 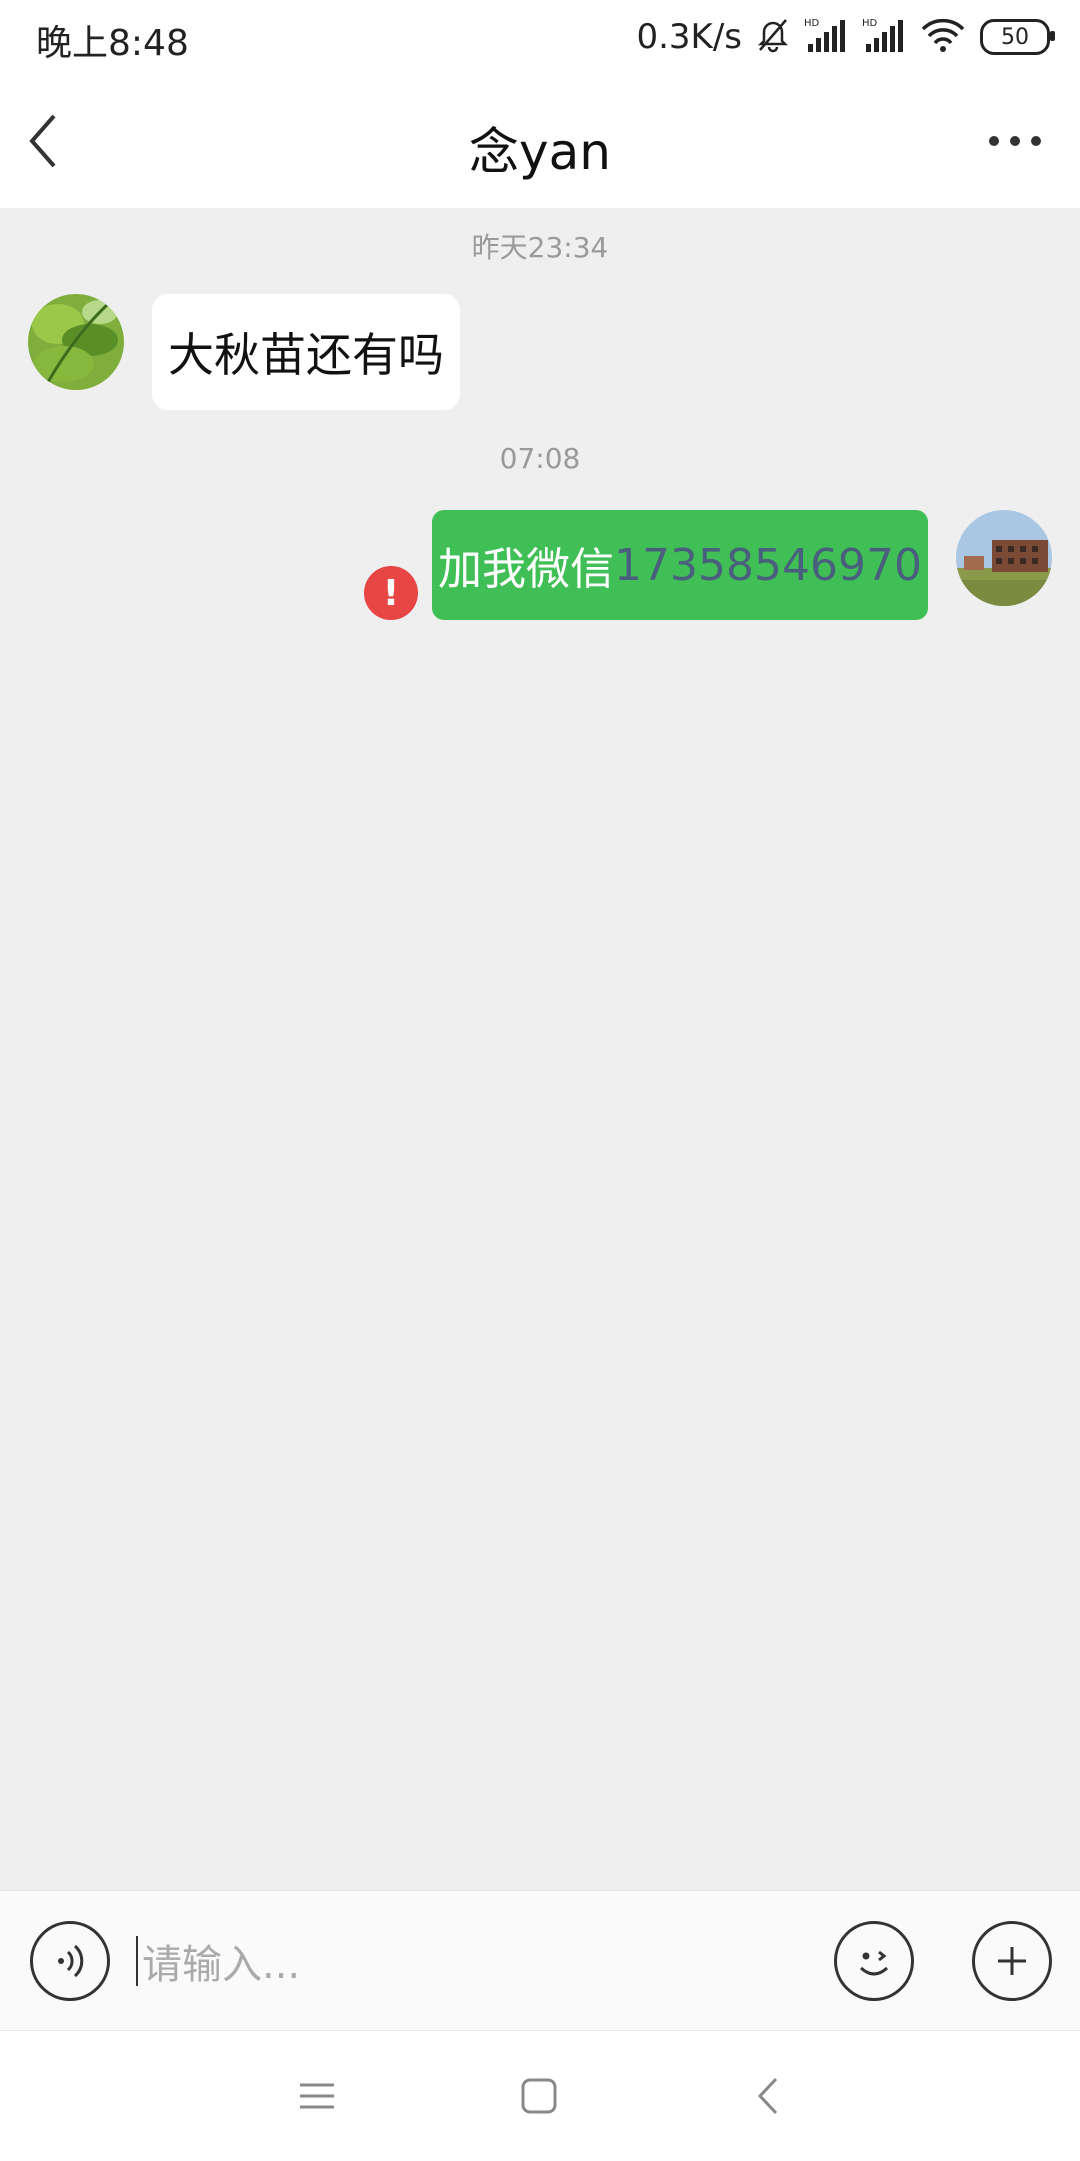 I want to click on recent-apps-button, so click(x=317, y=2096).